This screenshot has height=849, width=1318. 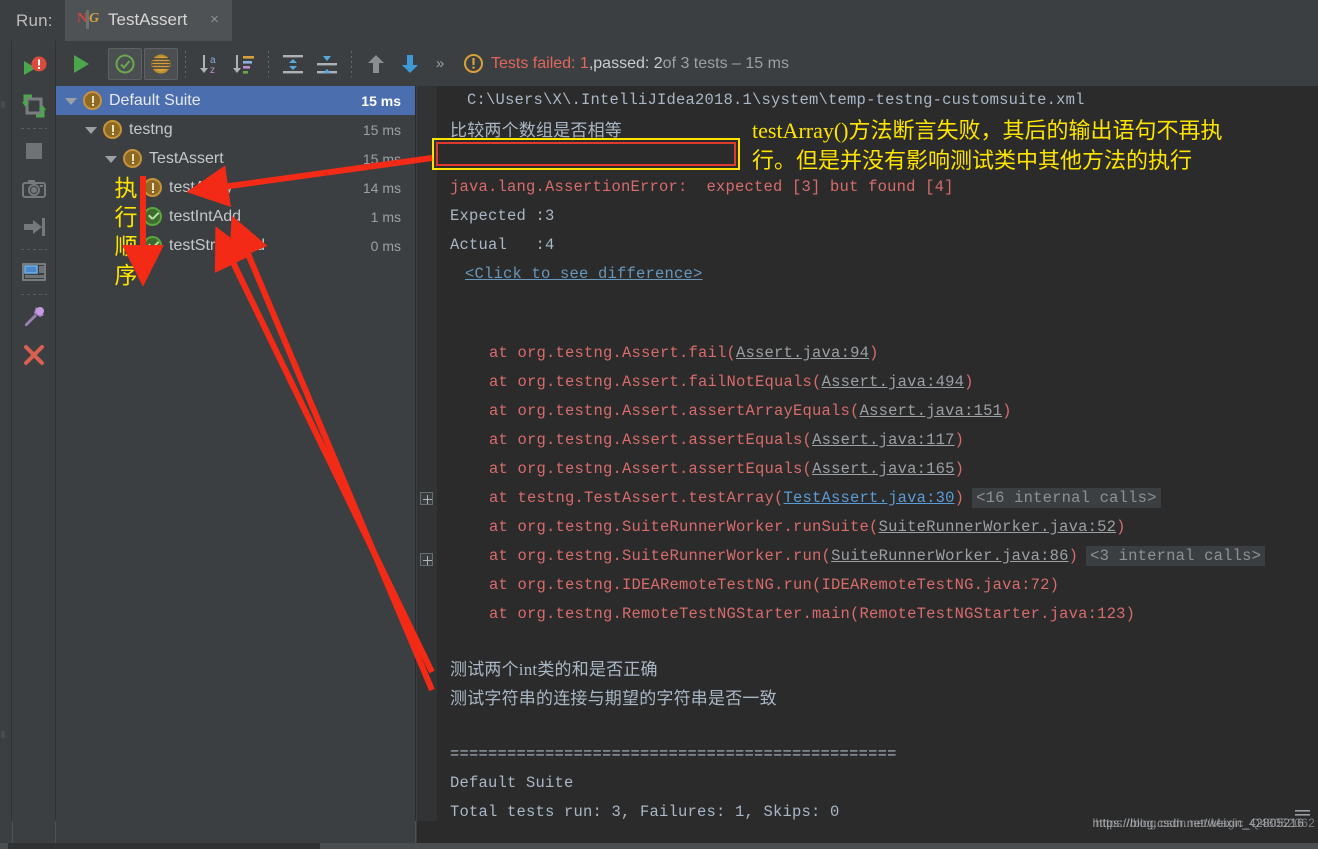 I want to click on source-link: Assert.java:94, so click(x=803, y=353).